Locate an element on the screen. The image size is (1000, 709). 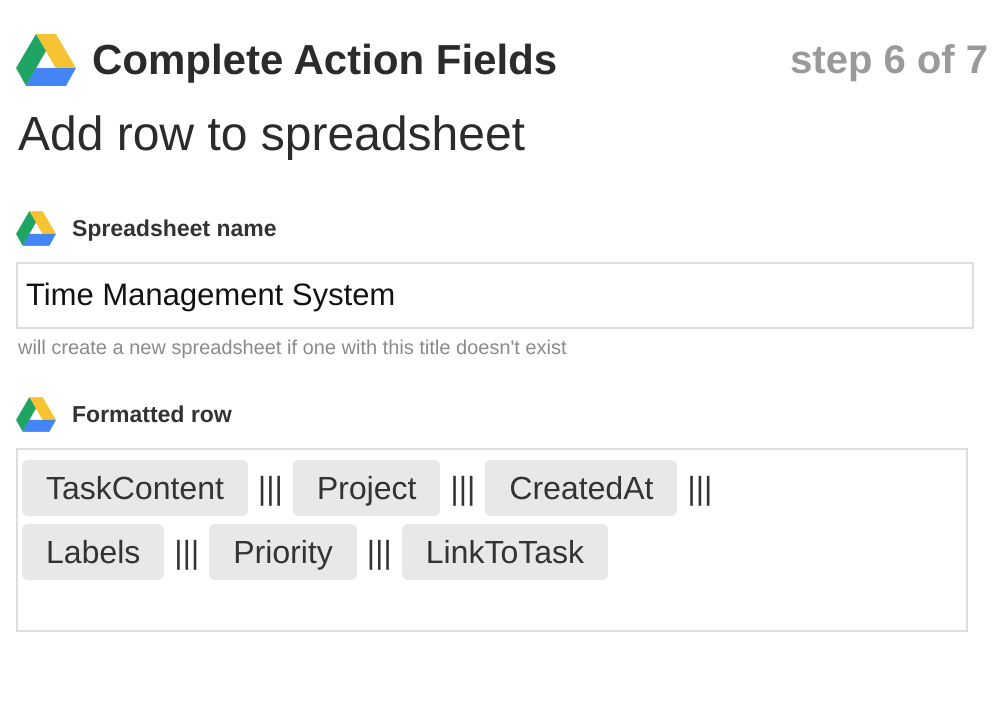
field-token: Labels is located at coordinates (93, 552).